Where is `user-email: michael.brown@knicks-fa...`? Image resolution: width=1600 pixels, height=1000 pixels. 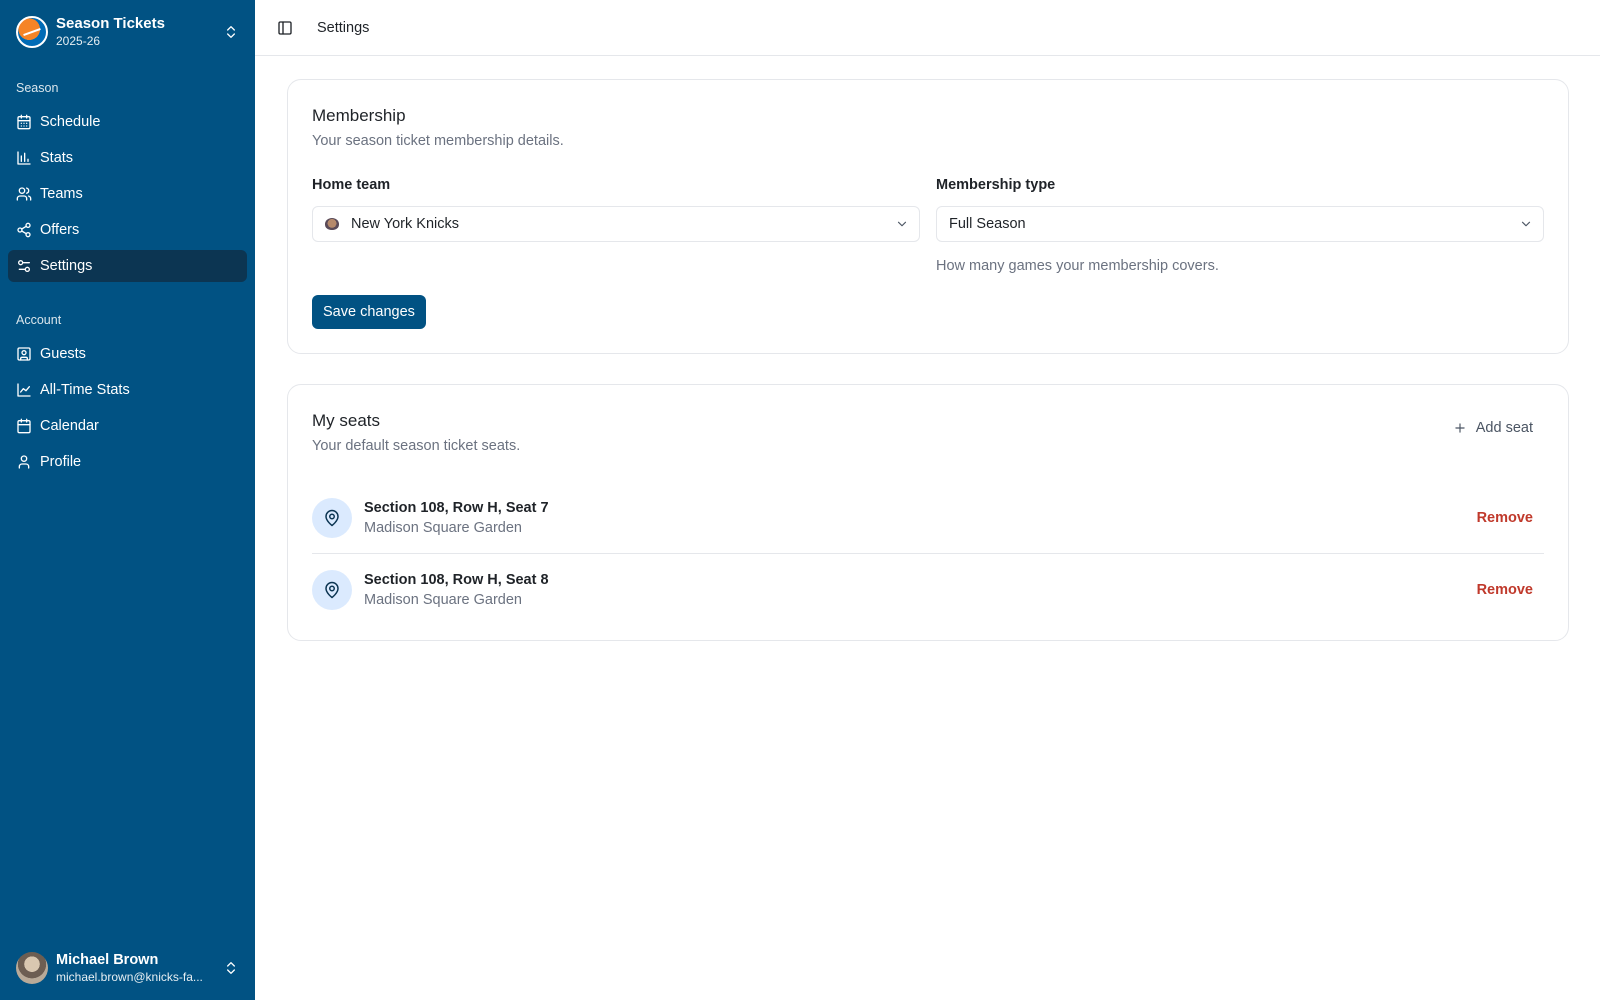
user-email: michael.brown@knicks-fa... is located at coordinates (129, 976).